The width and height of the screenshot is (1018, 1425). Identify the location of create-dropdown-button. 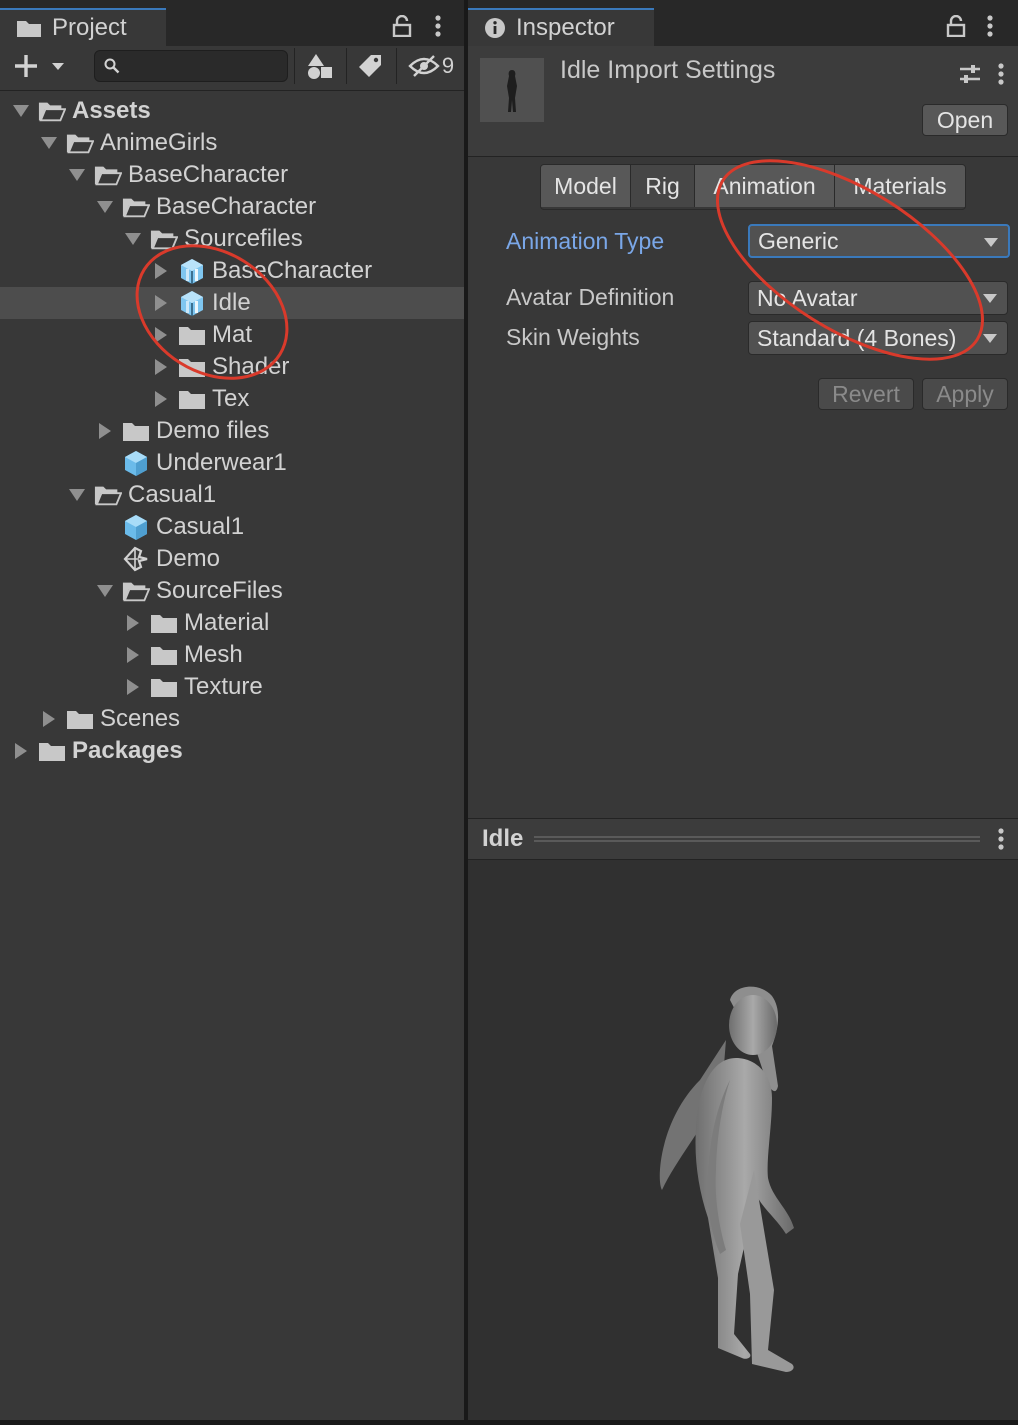
(40, 66).